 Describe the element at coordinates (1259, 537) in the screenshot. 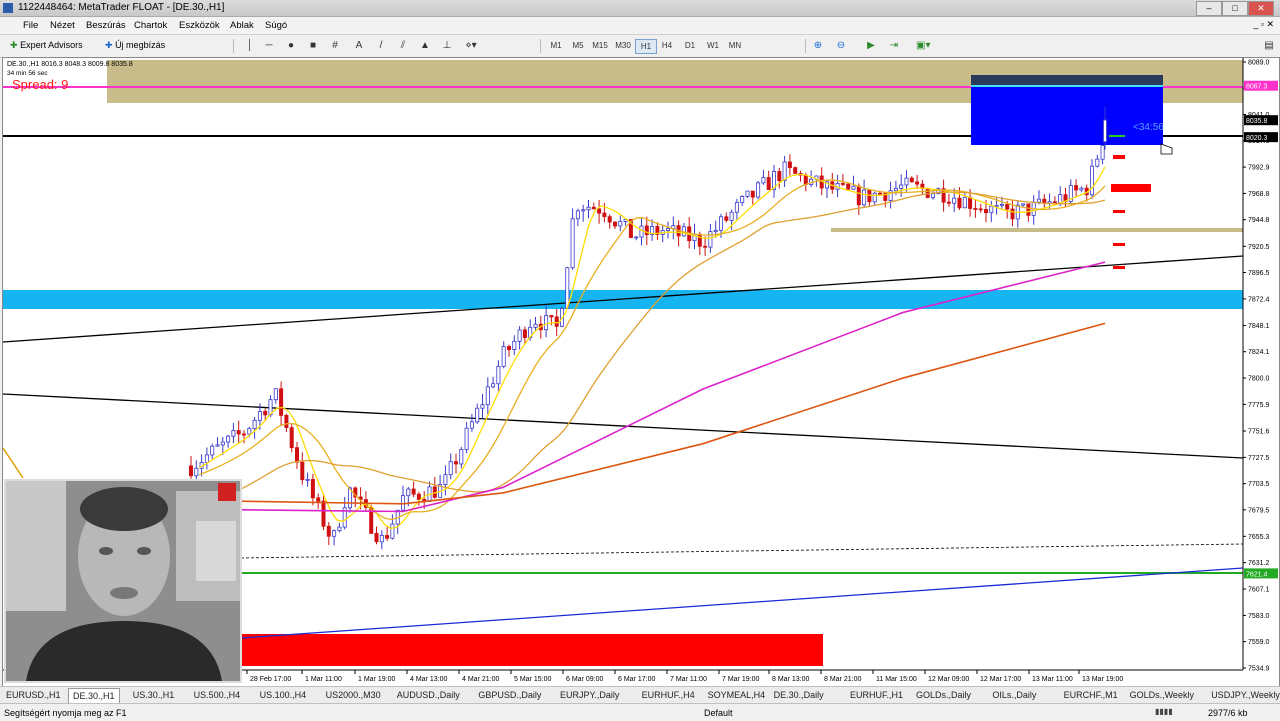

I see `price-tick-label: 7655.3` at that location.